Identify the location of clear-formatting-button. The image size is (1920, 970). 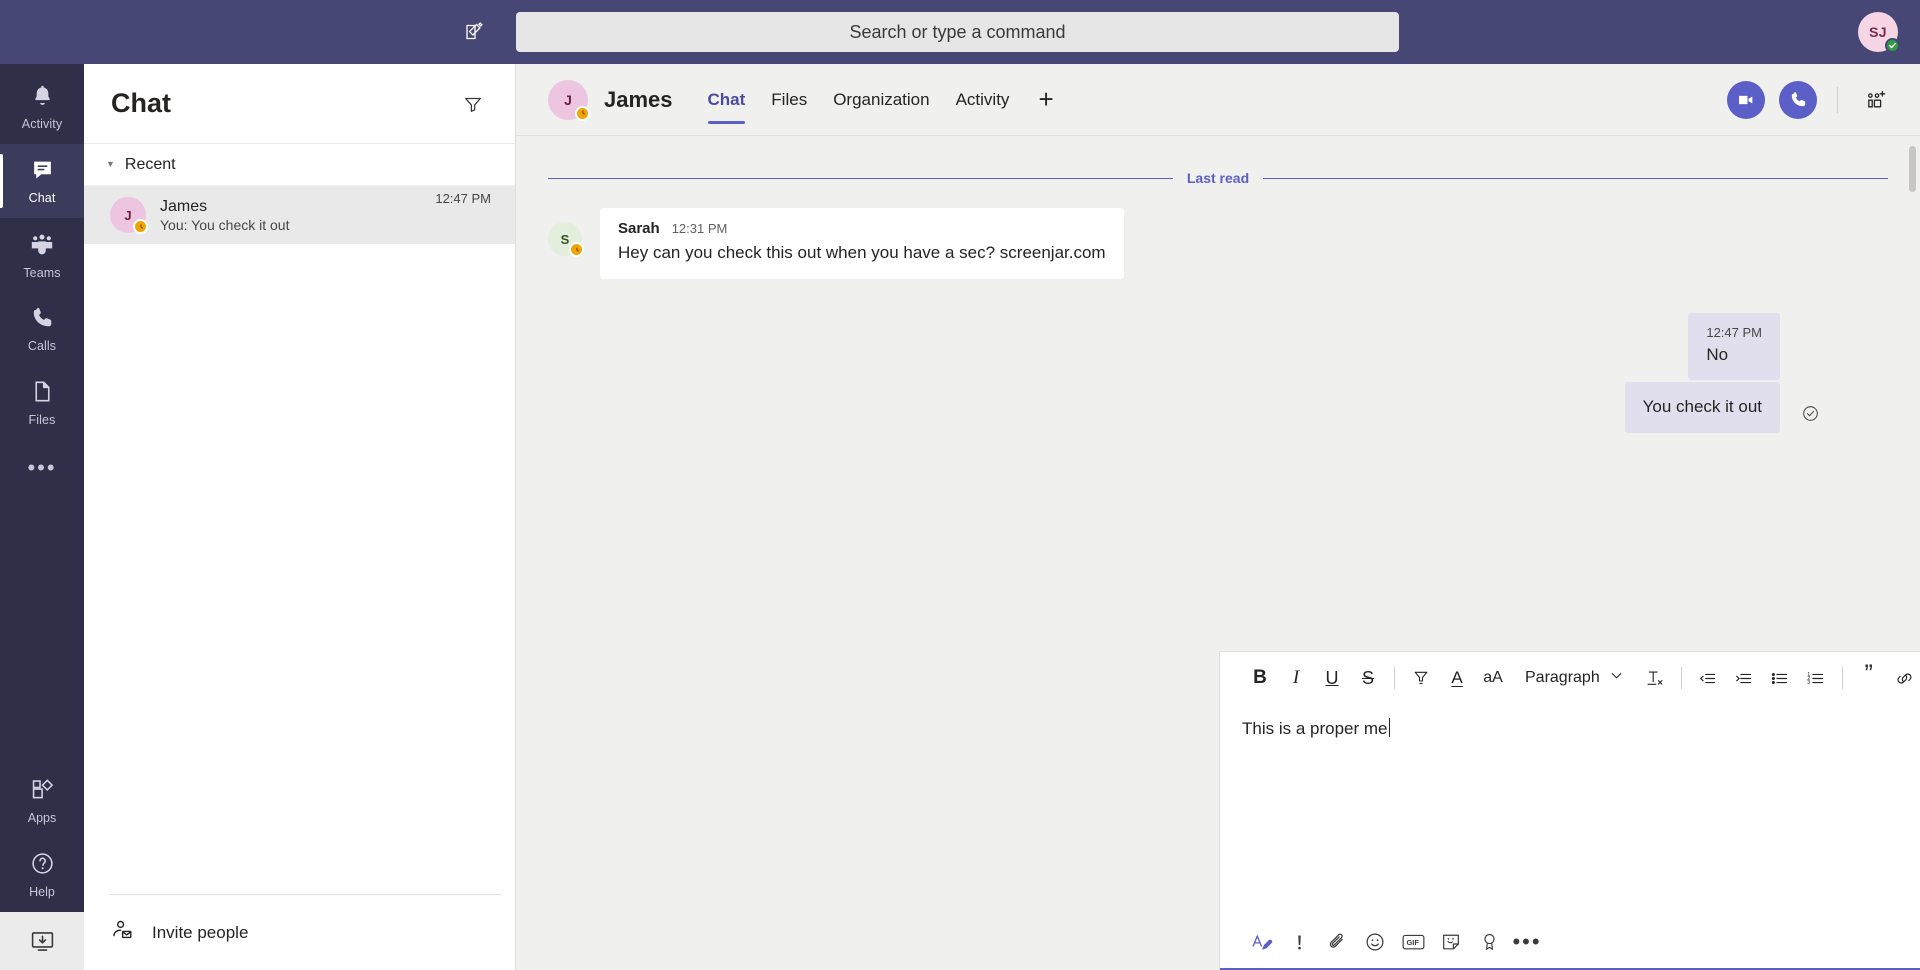
(1655, 678).